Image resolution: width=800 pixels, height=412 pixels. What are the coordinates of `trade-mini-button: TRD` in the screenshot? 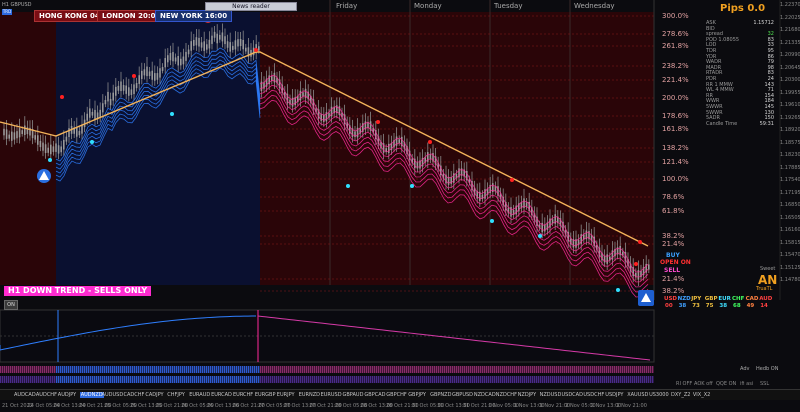 It's located at (7, 12).